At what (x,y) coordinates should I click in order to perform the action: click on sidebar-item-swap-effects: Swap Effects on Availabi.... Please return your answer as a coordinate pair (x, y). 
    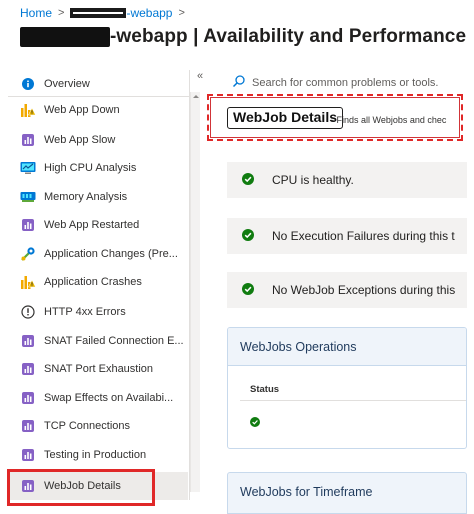
    Looking at the image, I should click on (98, 398).